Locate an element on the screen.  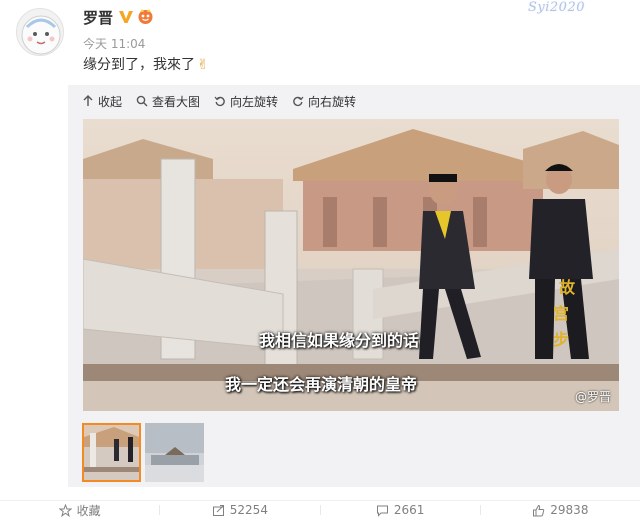
thumbs-up-icon is located at coordinates (539, 510).